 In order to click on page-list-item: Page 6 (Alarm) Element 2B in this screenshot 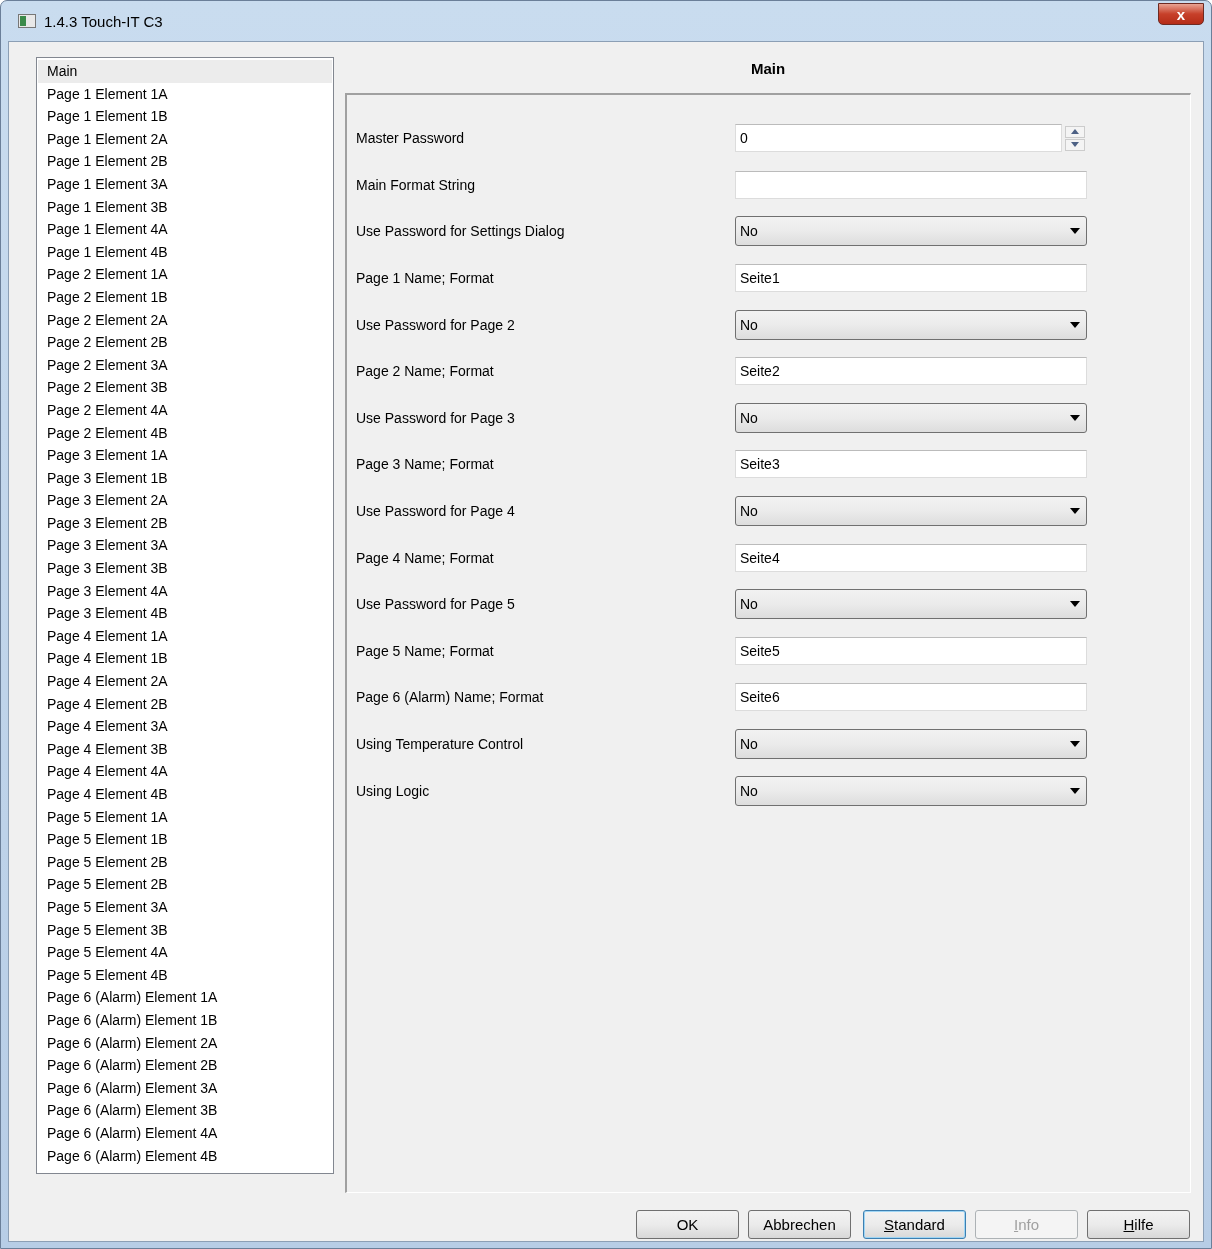, I will do `click(185, 1065)`.